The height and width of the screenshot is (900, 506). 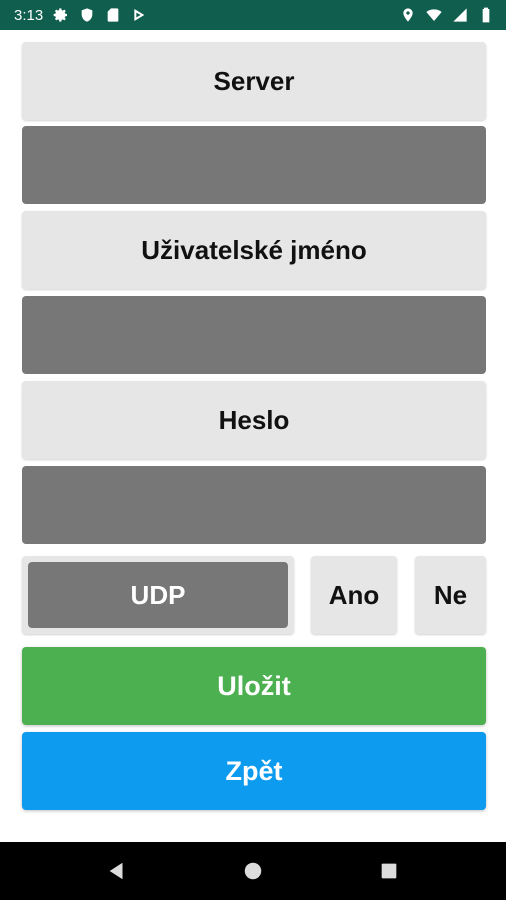 What do you see at coordinates (254, 505) in the screenshot?
I see `password-input` at bounding box center [254, 505].